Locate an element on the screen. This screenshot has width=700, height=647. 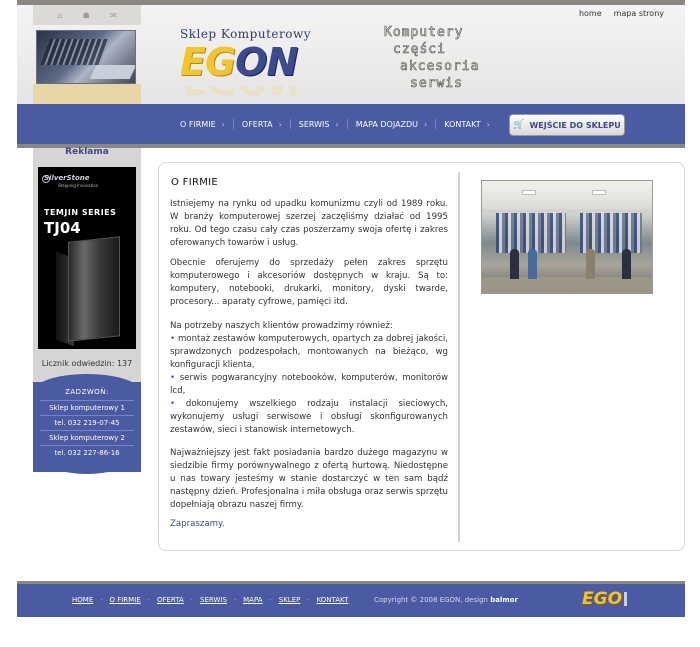
sitemap-icon: ☗ is located at coordinates (86, 15).